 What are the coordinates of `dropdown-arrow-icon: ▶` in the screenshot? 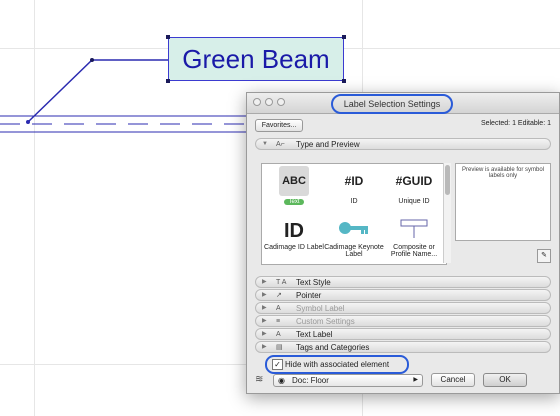 It's located at (415, 380).